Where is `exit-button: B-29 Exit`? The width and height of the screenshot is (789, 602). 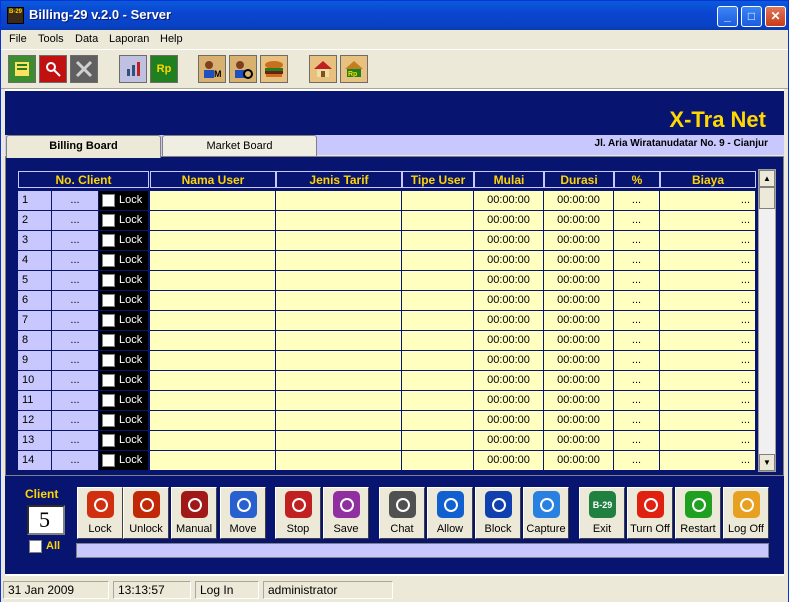 exit-button: B-29 Exit is located at coordinates (602, 513).